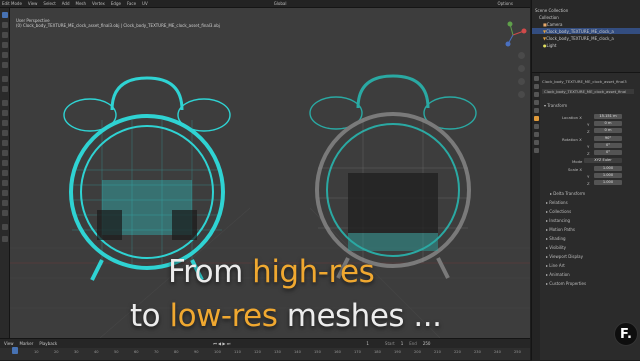 The height and width of the screenshot is (361, 640). Describe the element at coordinates (564, 256) in the screenshot. I see `section-viewport-display: ▸ Viewport Display` at that location.